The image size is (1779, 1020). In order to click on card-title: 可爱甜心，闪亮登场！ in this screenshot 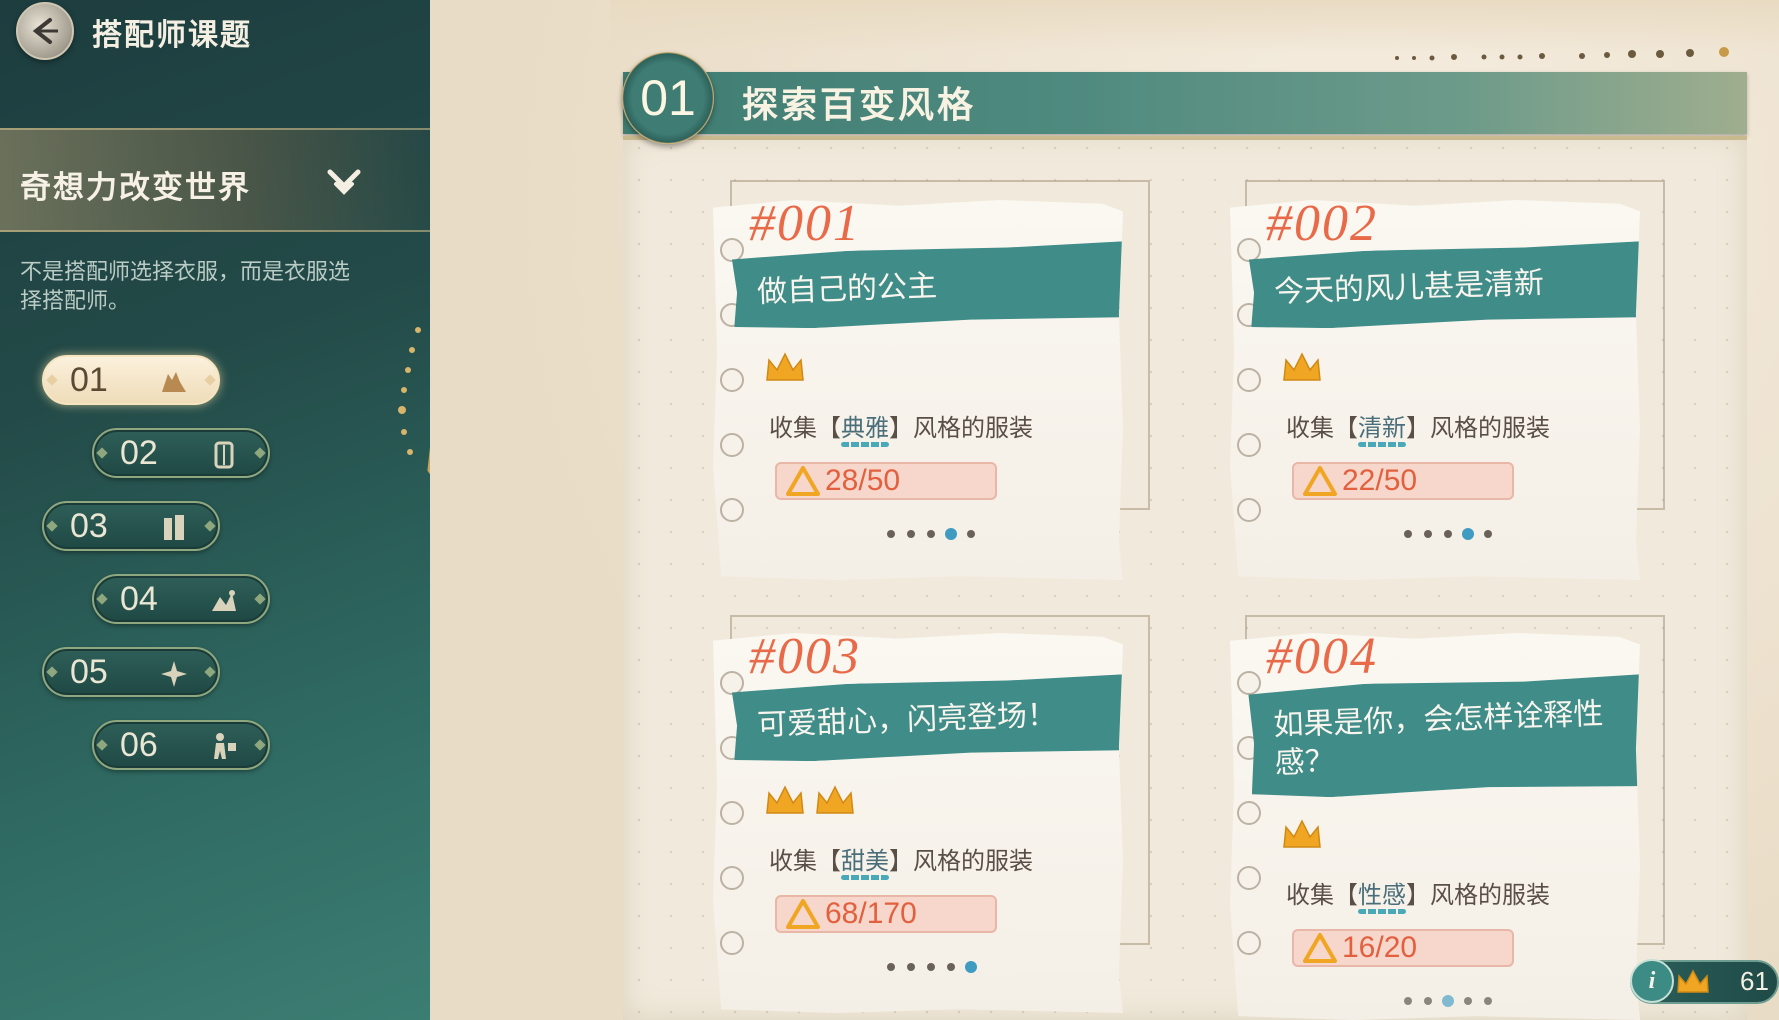, I will do `click(930, 719)`.